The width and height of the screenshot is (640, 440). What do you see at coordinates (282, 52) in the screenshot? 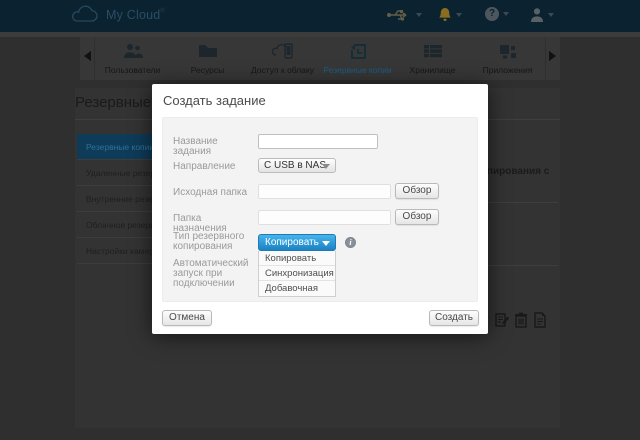
I see `cloud-phone-icon` at bounding box center [282, 52].